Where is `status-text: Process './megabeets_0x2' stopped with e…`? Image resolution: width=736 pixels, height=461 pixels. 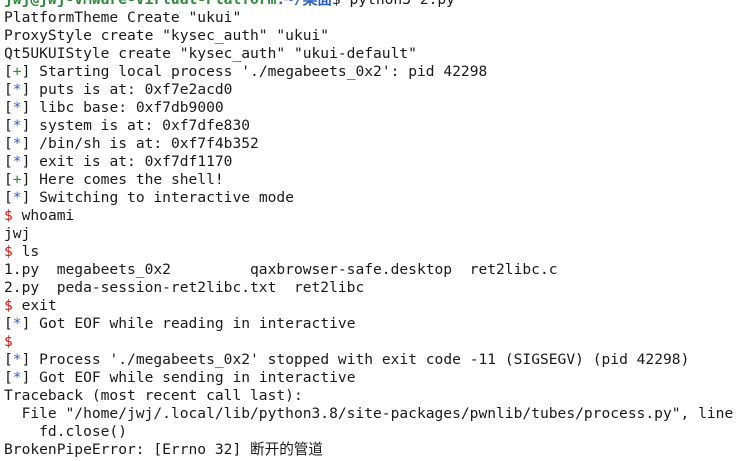
status-text: Process './megabeets_0x2' stopped with e… is located at coordinates (360, 359).